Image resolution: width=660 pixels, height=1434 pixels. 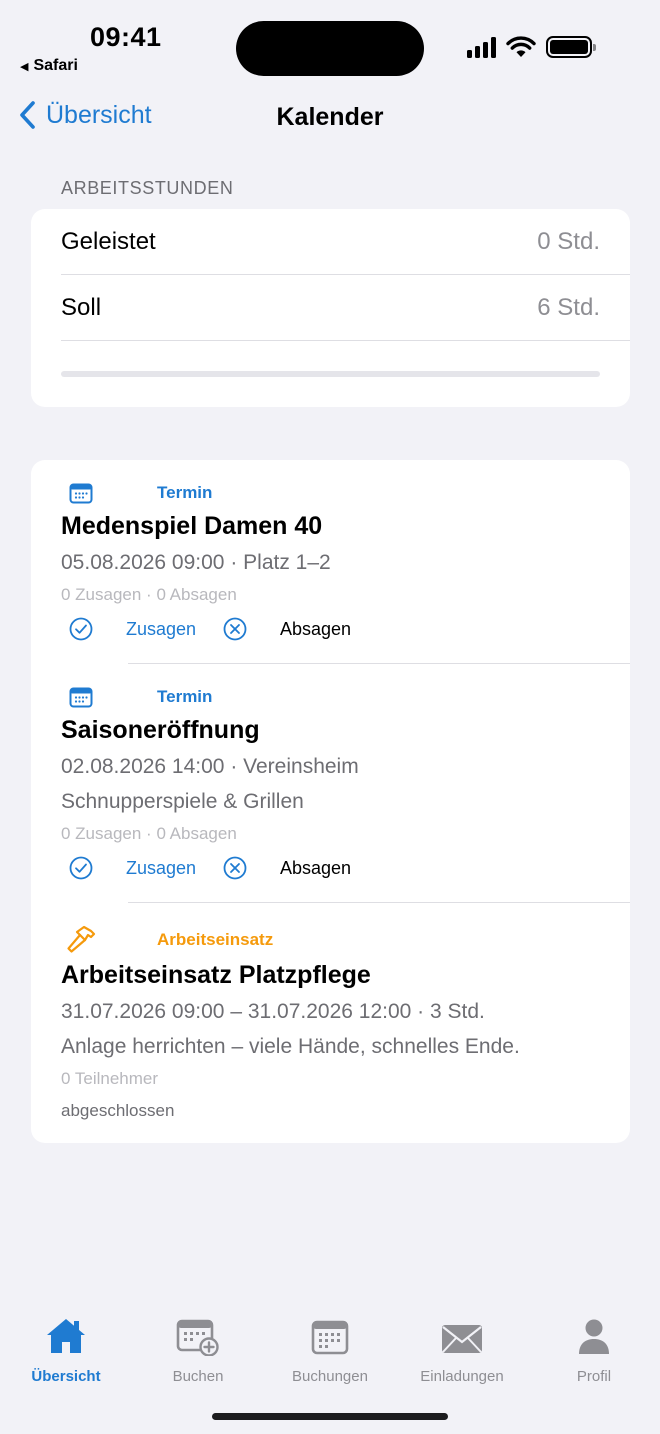 I want to click on tab-overview: Übersicht, so click(x=66, y=1350).